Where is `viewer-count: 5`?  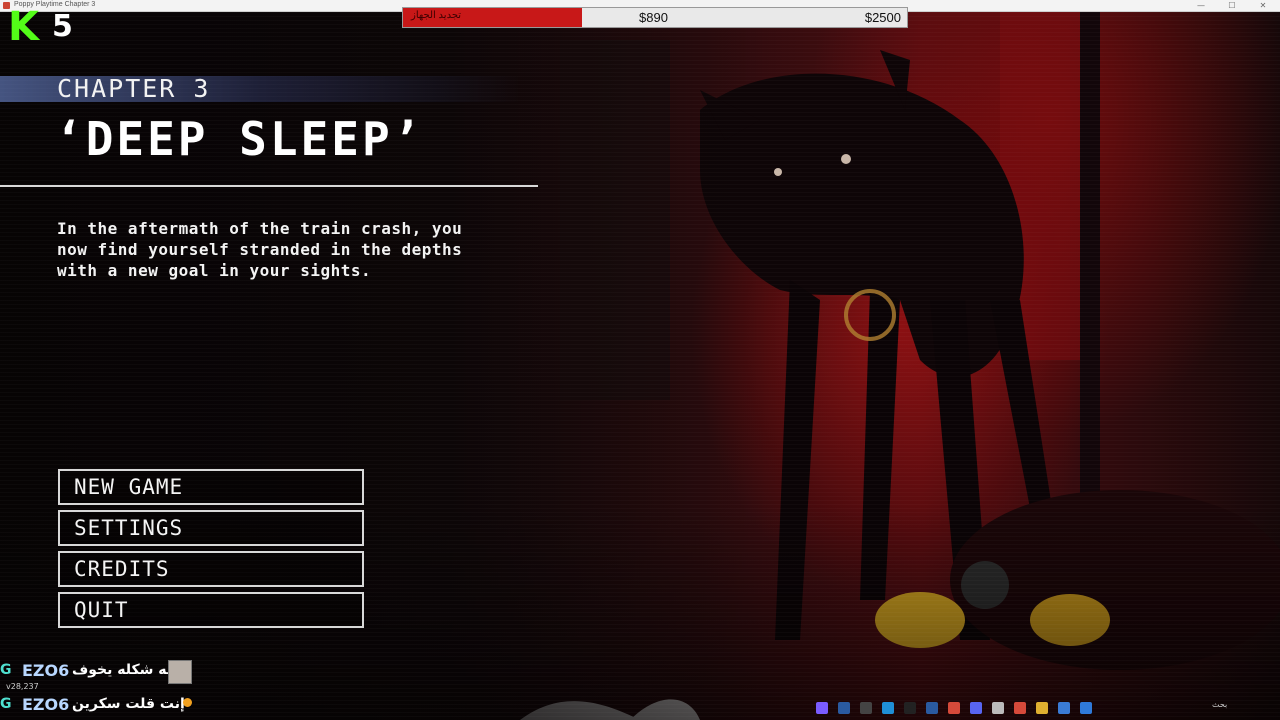 viewer-count: 5 is located at coordinates (62, 26).